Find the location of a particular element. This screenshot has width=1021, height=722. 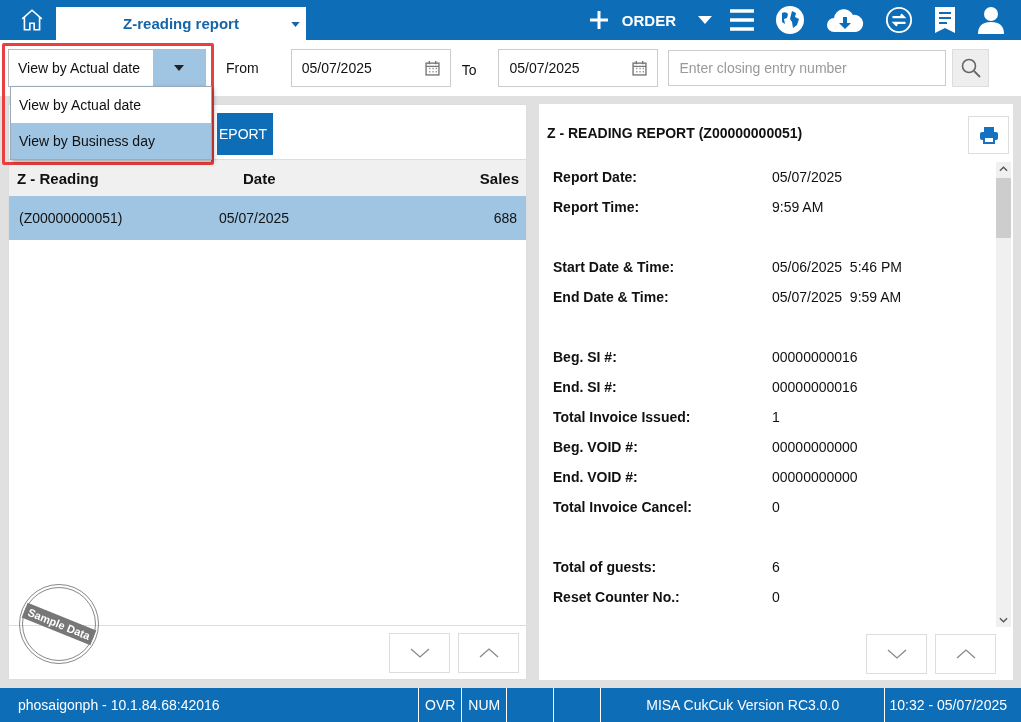

plus-icon is located at coordinates (598, 20).